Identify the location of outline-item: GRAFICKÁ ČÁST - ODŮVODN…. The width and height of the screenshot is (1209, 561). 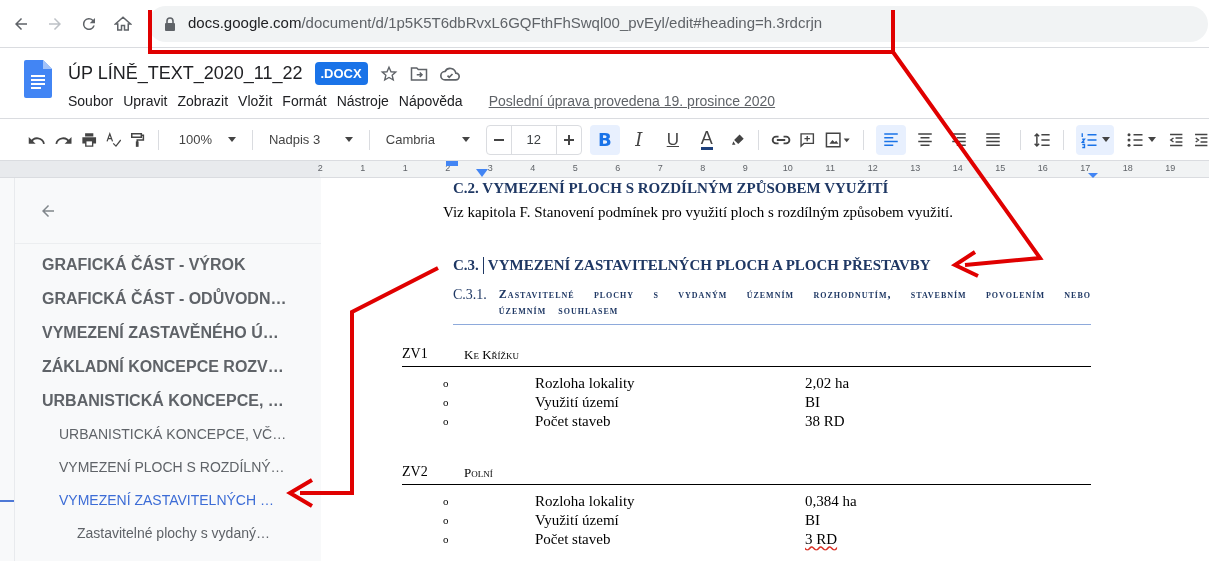
(164, 299).